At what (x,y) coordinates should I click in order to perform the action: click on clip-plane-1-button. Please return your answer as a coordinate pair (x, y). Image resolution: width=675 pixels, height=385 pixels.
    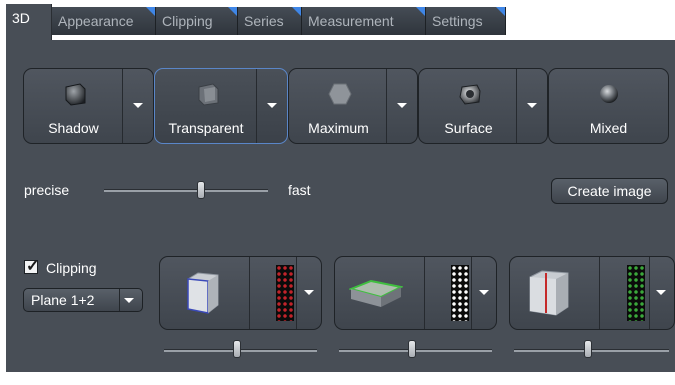
    Looking at the image, I should click on (240, 293).